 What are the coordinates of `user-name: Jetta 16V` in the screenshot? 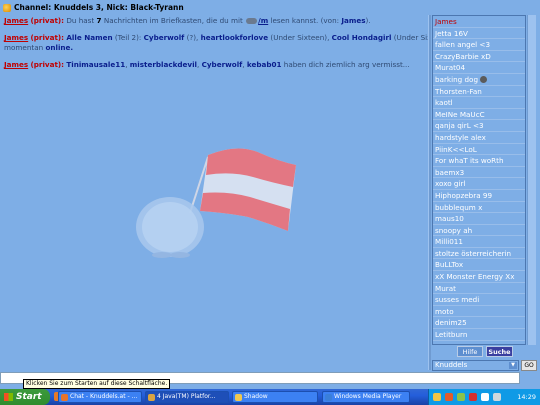 It's located at (451, 33).